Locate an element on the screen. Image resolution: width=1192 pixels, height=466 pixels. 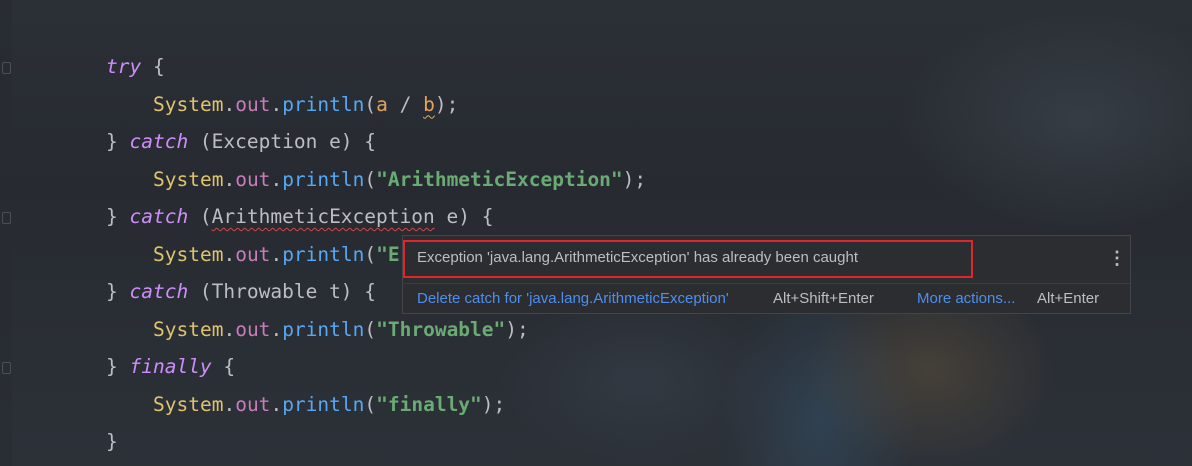
code-token: (Throwable t) { is located at coordinates (282, 291).